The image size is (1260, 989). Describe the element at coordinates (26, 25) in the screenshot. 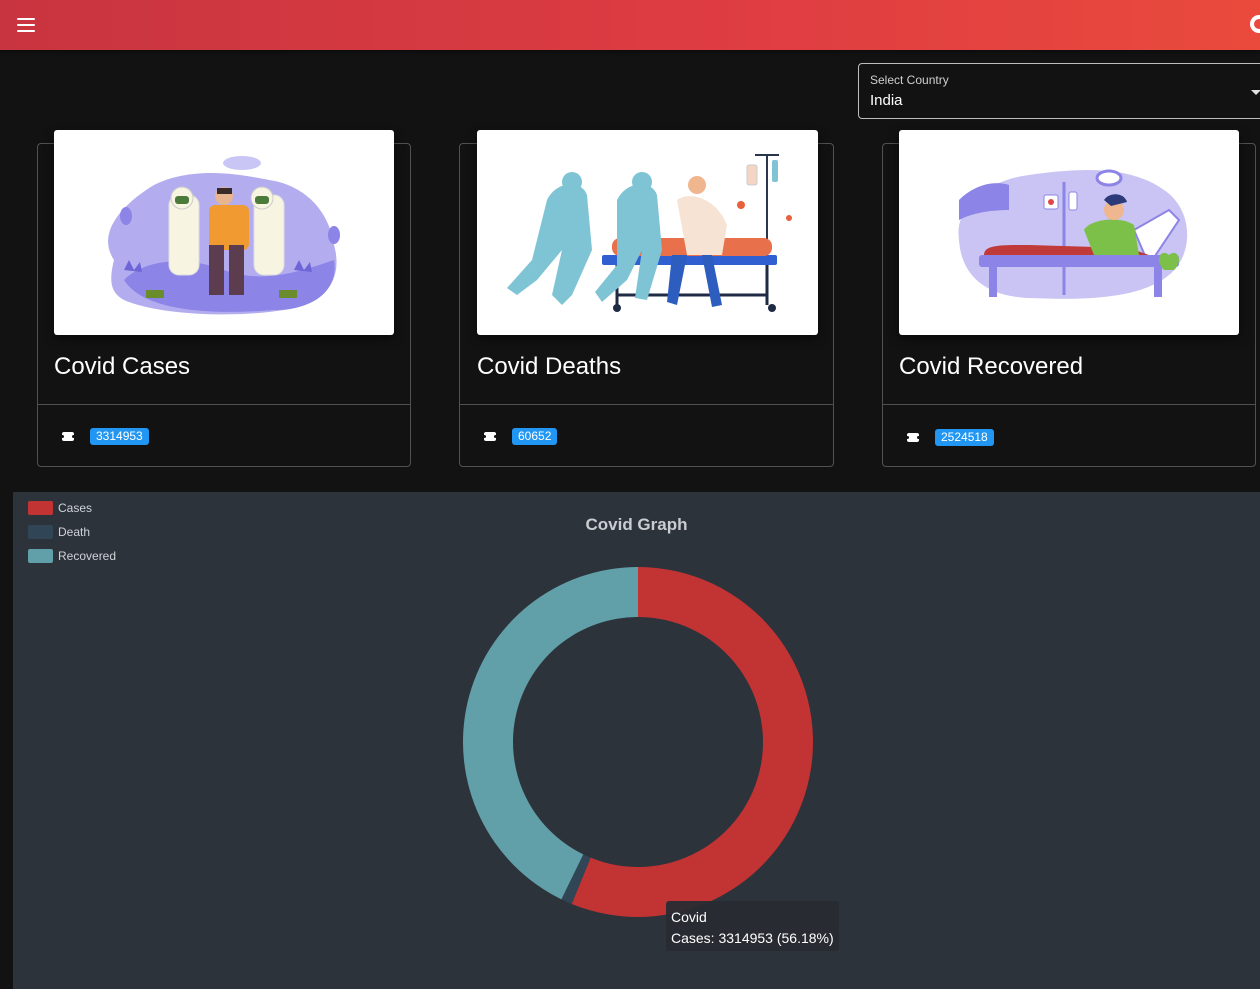

I see `menu-icon` at that location.